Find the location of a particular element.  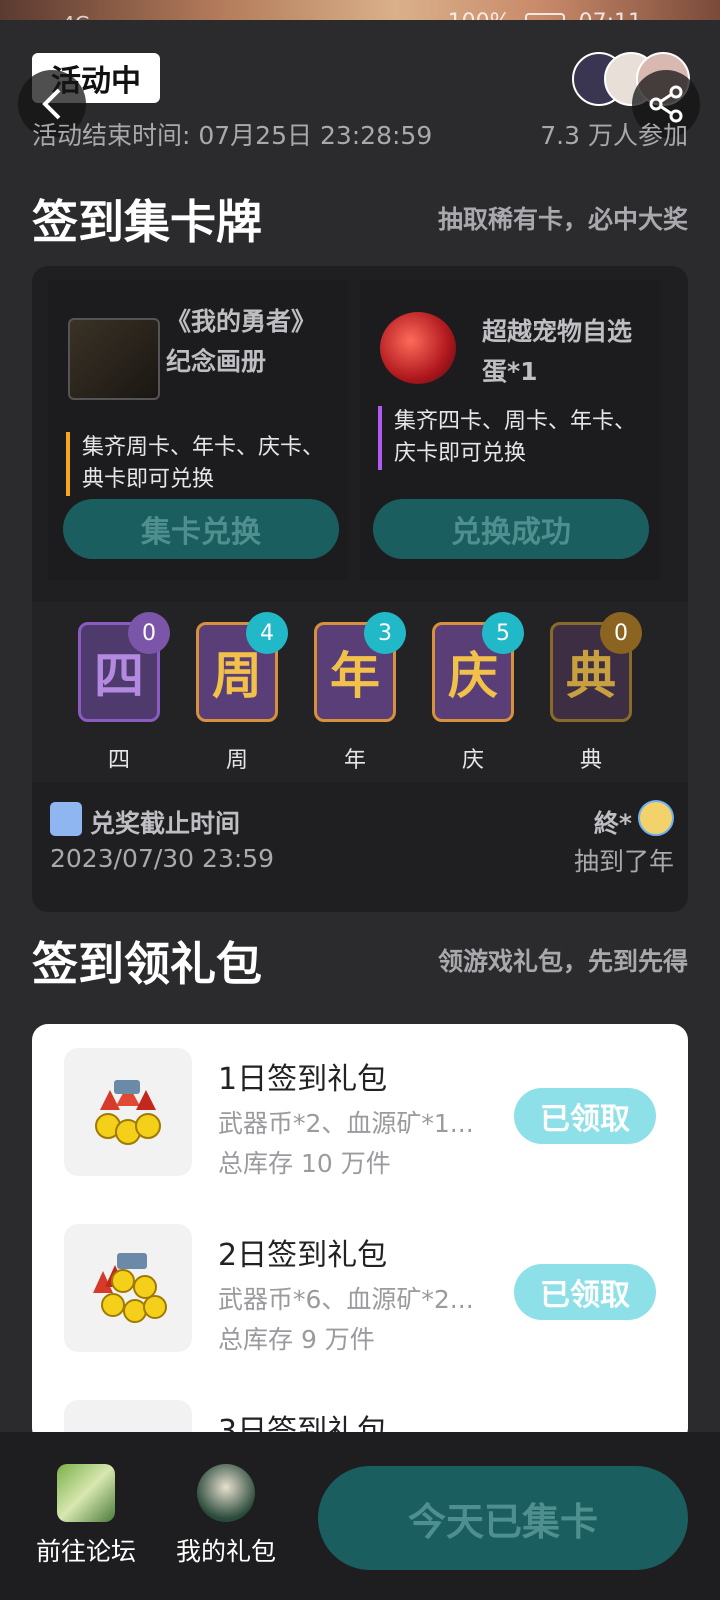

card-si: 四 0 四 is located at coordinates (124, 692).